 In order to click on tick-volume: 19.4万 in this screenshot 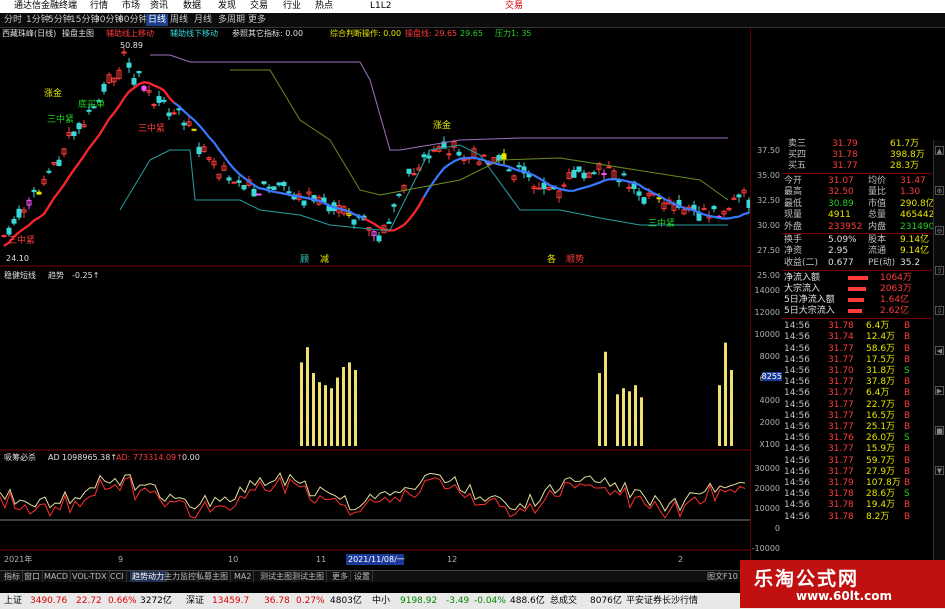, I will do `click(881, 505)`.